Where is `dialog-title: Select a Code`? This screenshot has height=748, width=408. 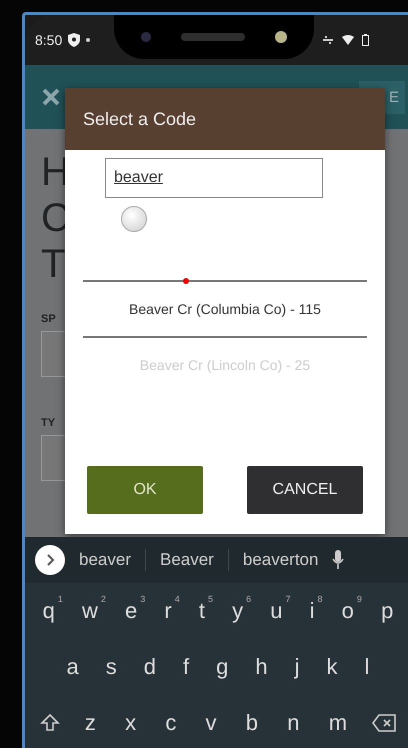
dialog-title: Select a Code is located at coordinates (139, 119).